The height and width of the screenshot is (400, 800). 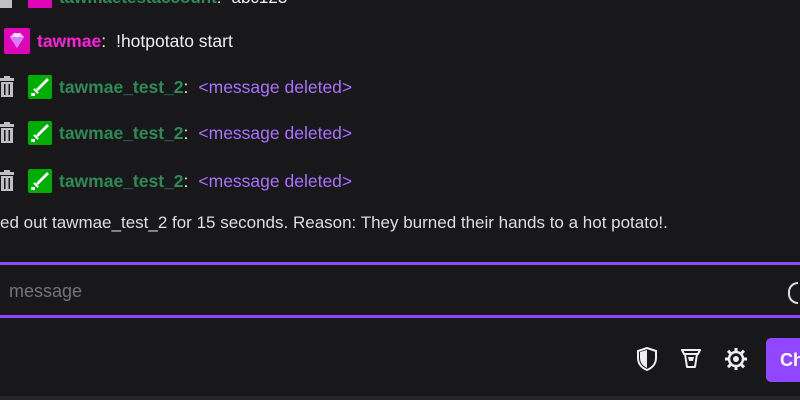 I want to click on chat-username: tawmae, so click(x=69, y=41).